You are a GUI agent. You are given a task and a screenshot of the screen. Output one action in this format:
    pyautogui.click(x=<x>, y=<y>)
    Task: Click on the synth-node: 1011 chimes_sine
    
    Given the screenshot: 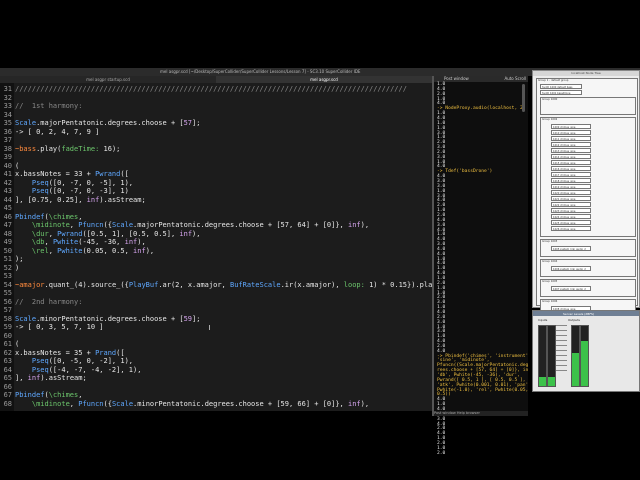 What is the action you would take?
    pyautogui.click(x=571, y=138)
    